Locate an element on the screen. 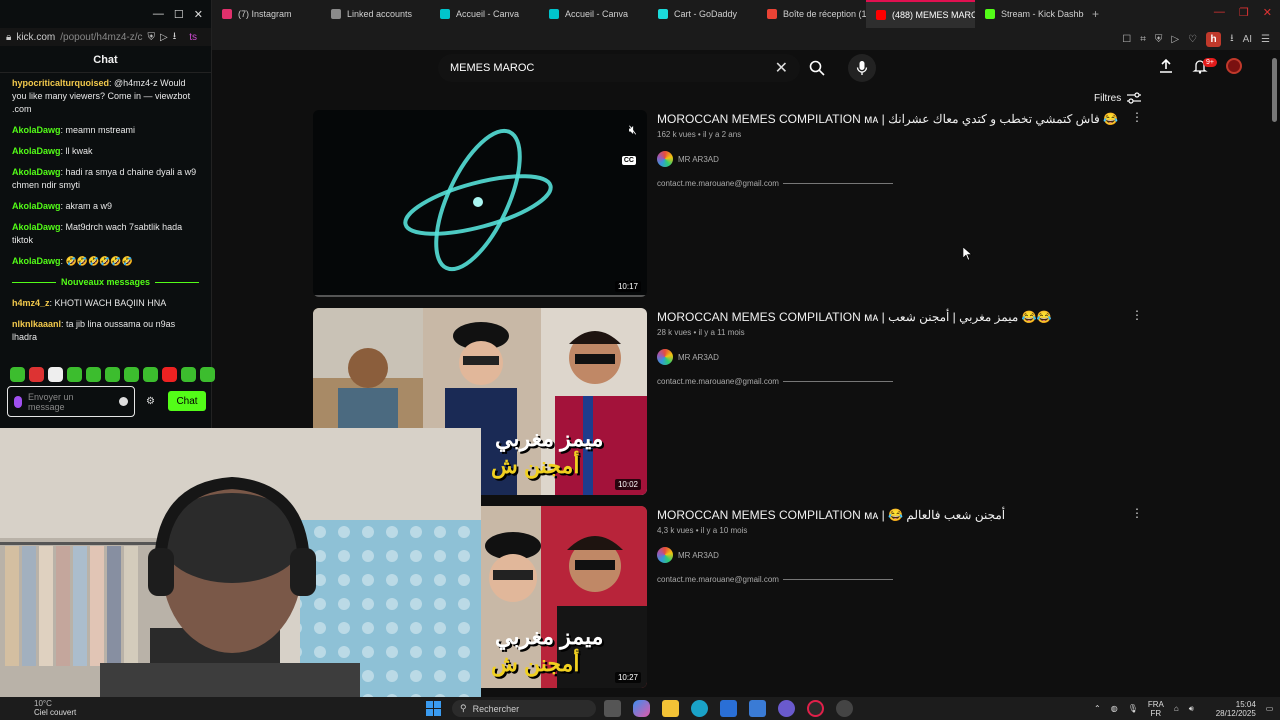  new-tab-button: + is located at coordinates (1095, 14).